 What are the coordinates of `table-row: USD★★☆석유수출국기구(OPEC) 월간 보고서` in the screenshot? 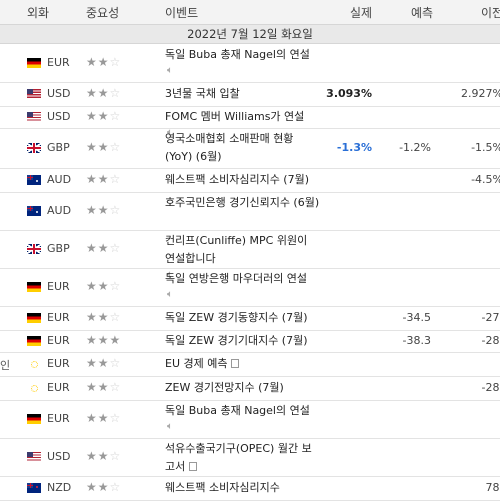 It's located at (250, 457).